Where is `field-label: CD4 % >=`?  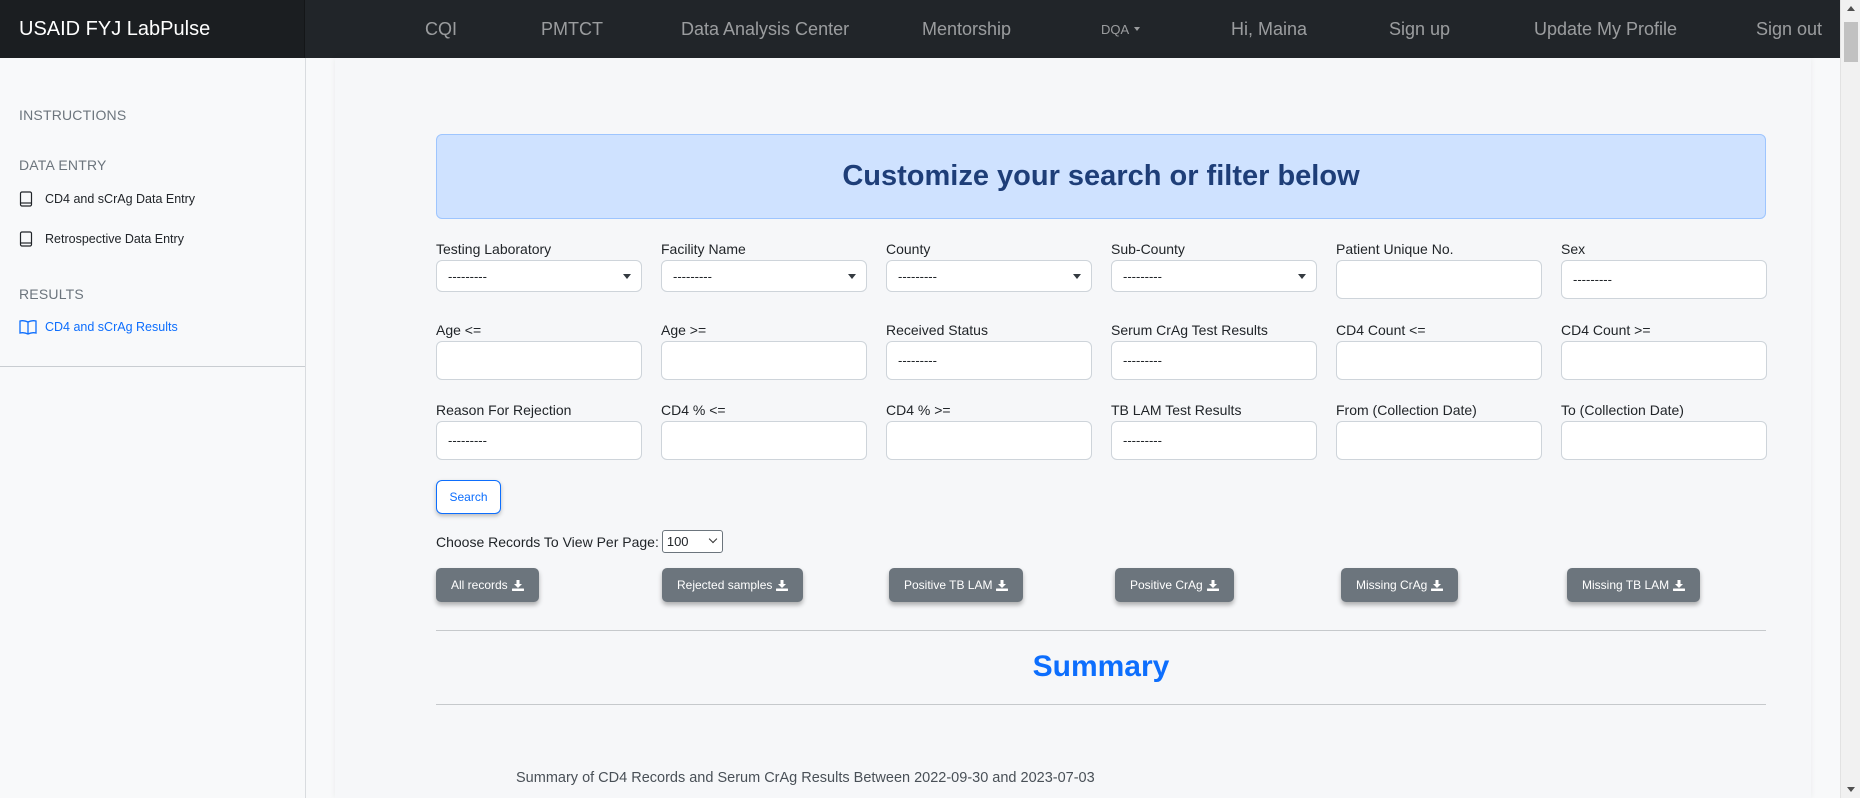
field-label: CD4 % >= is located at coordinates (918, 410).